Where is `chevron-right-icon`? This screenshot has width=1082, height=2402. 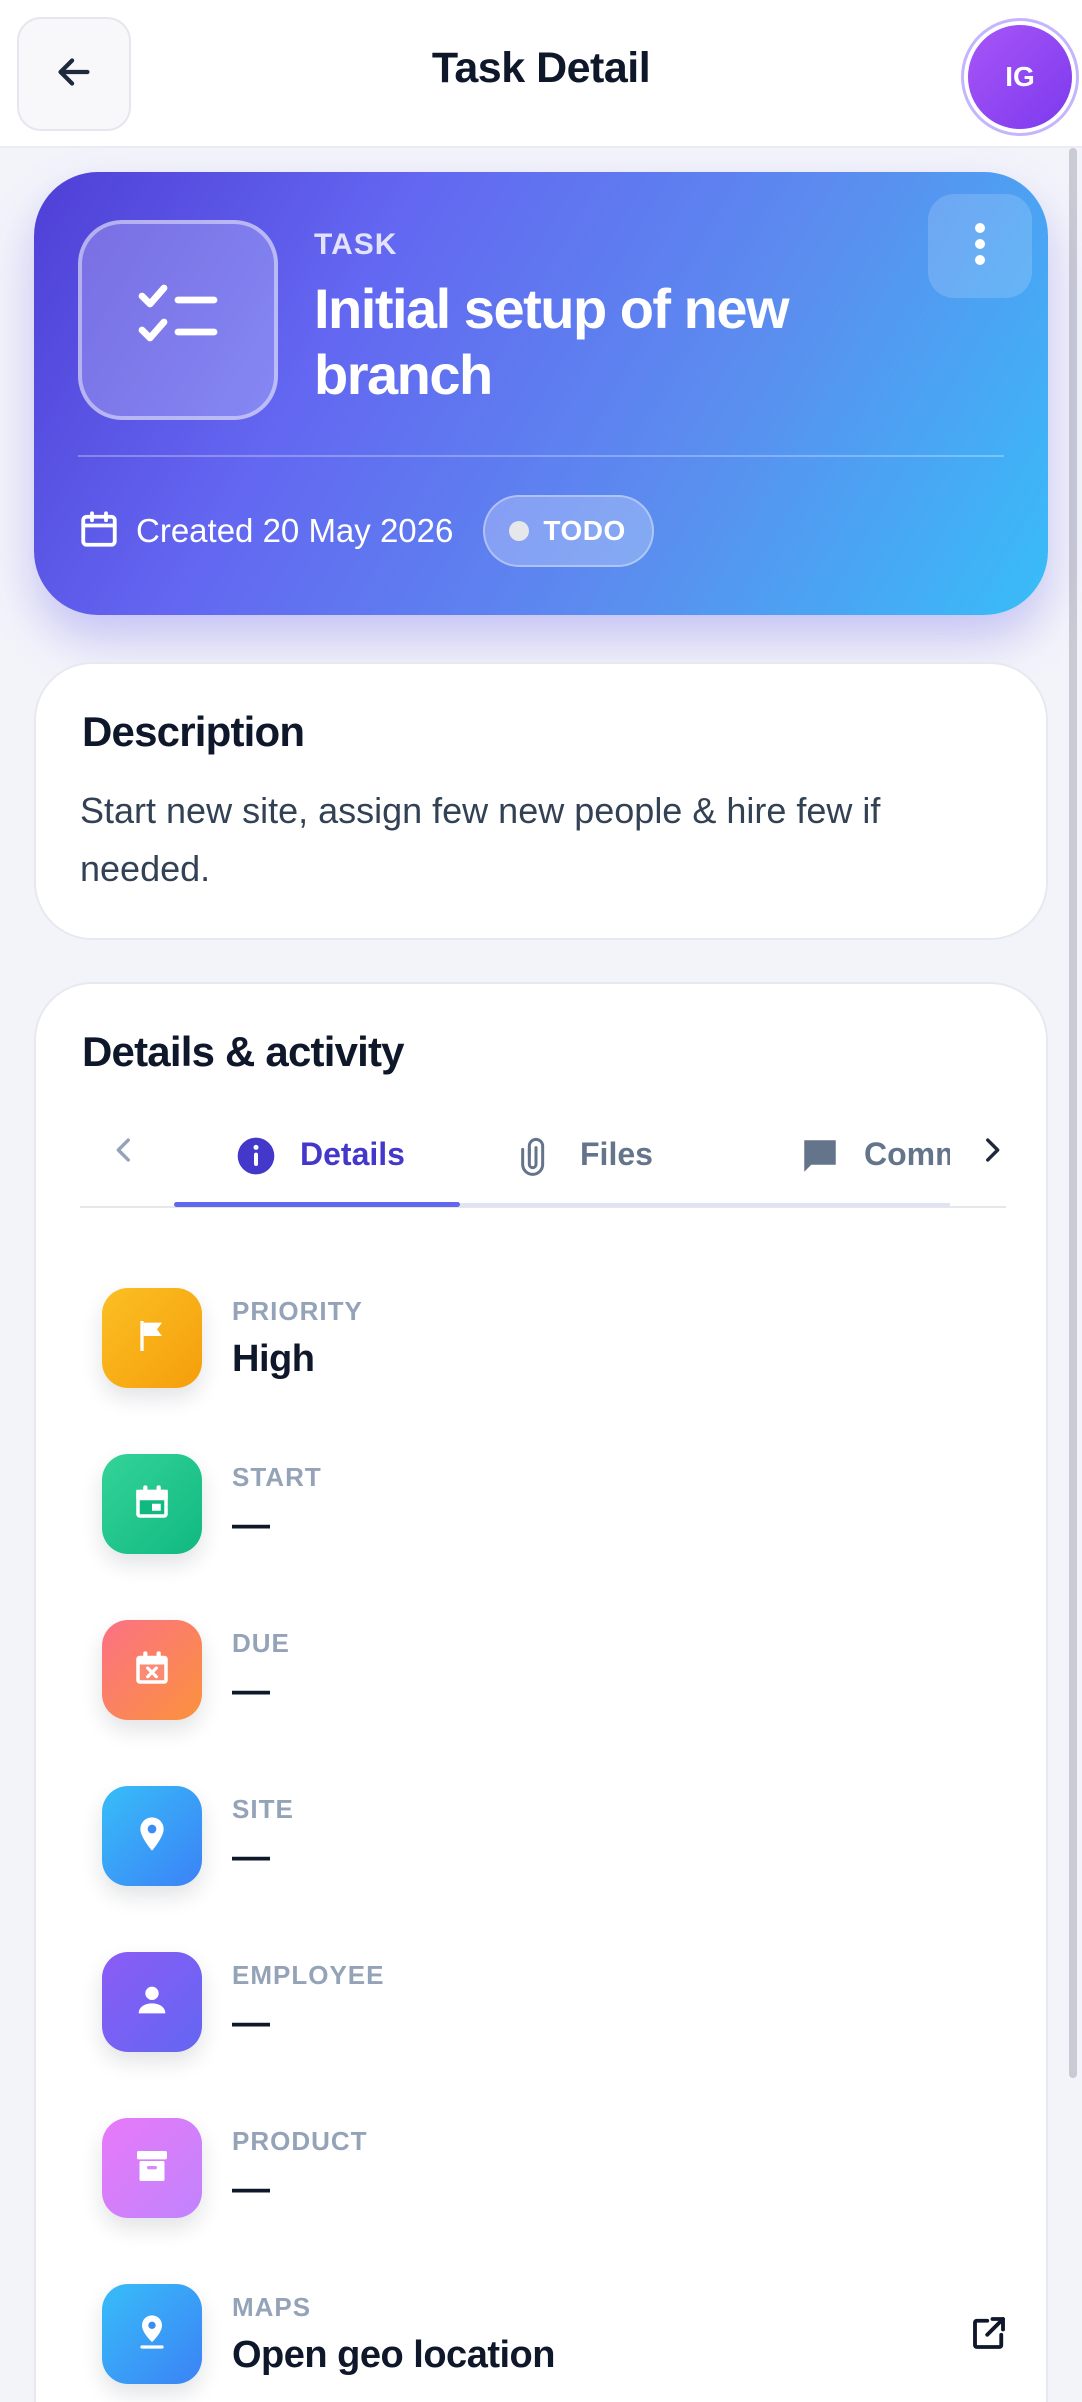 chevron-right-icon is located at coordinates (992, 1152).